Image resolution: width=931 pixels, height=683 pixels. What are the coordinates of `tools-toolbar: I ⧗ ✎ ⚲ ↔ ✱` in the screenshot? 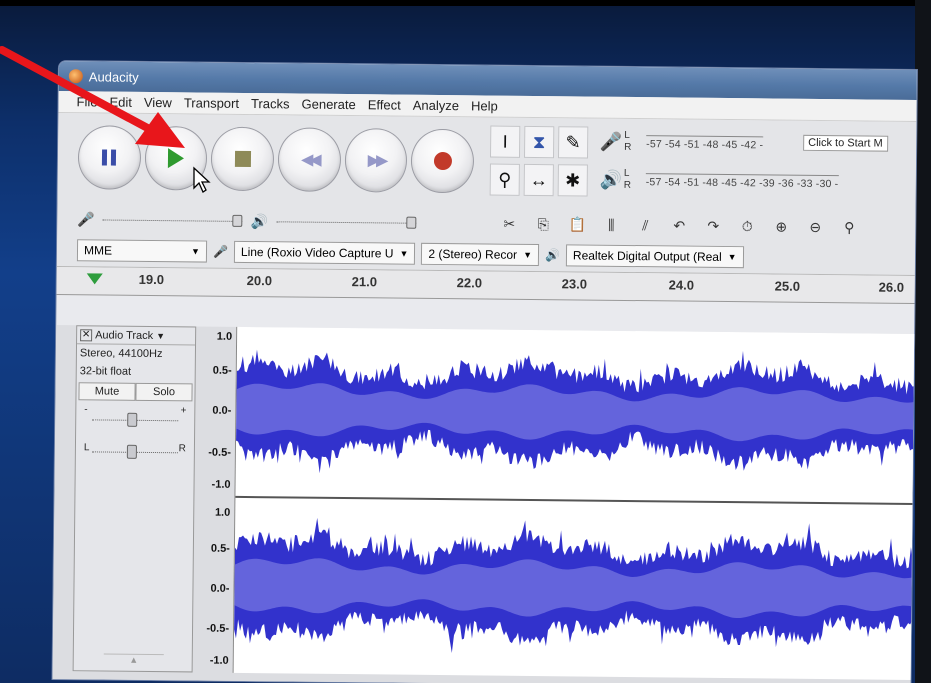 It's located at (537, 161).